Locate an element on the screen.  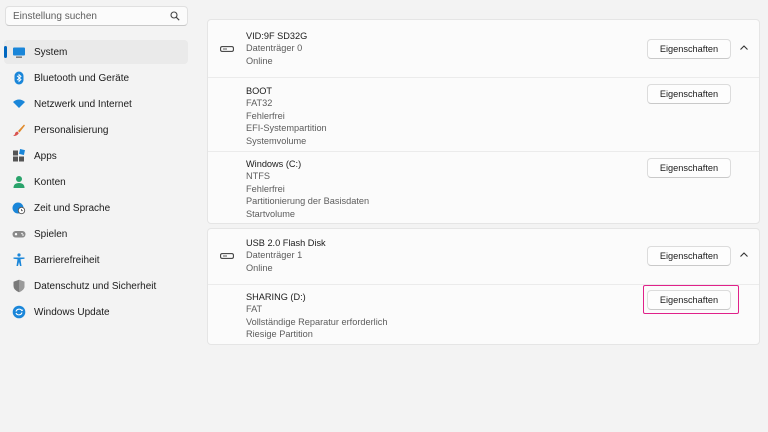
sidebar-item-label: Netzwerk und Internet is located at coordinates (83, 104).